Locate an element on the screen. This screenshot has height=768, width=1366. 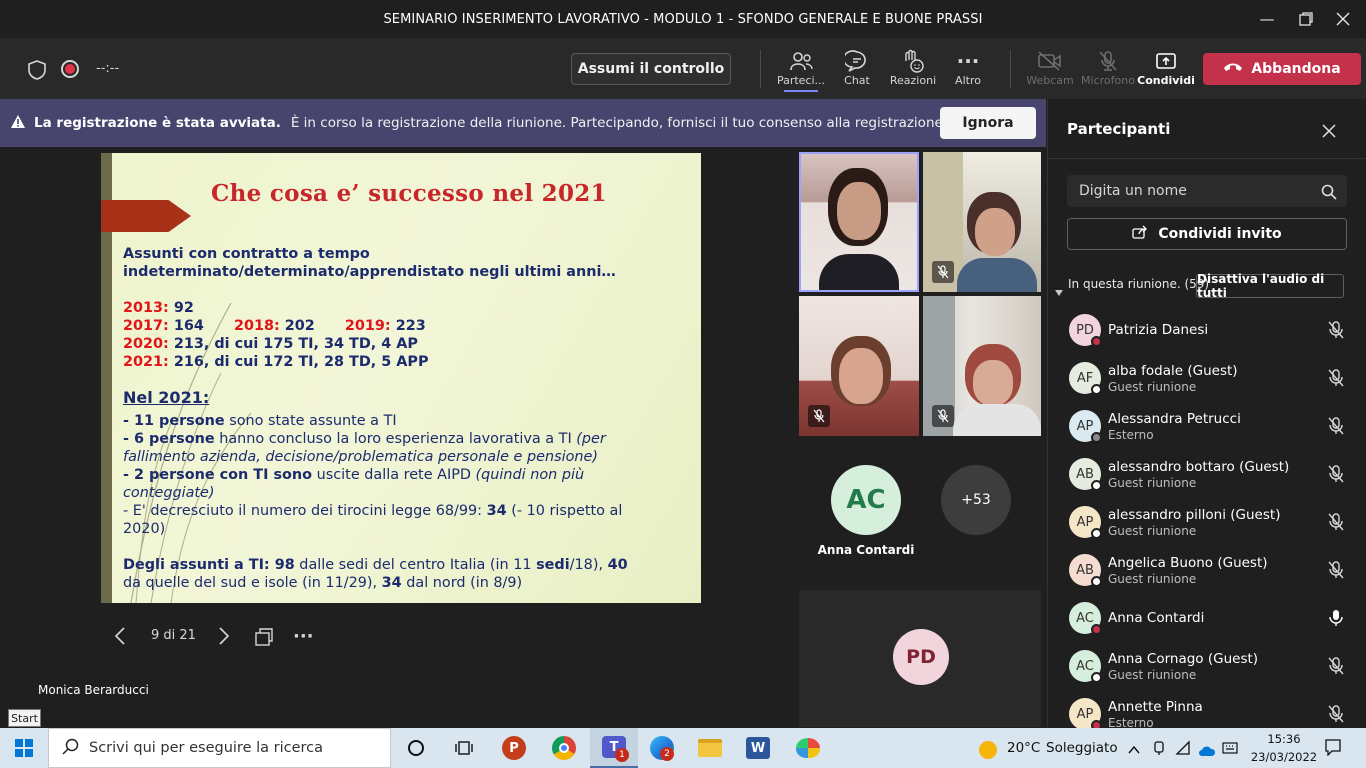
cortana-icon is located at coordinates (416, 748).